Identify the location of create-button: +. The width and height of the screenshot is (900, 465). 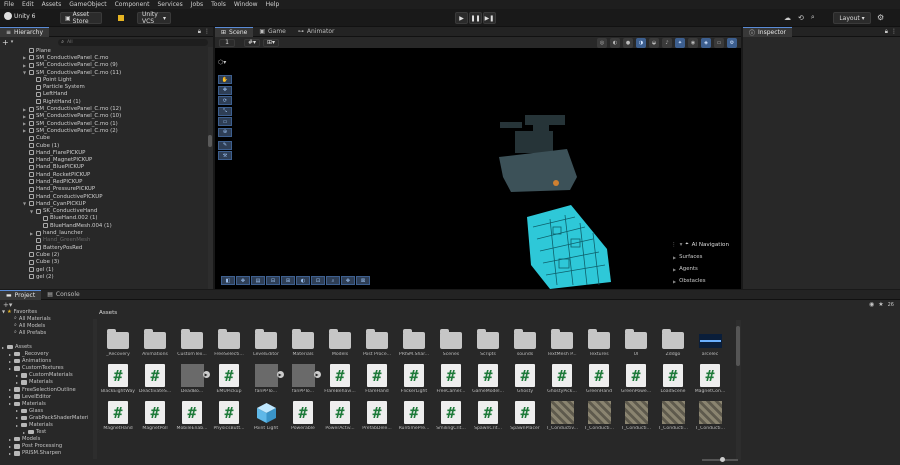
(5, 42).